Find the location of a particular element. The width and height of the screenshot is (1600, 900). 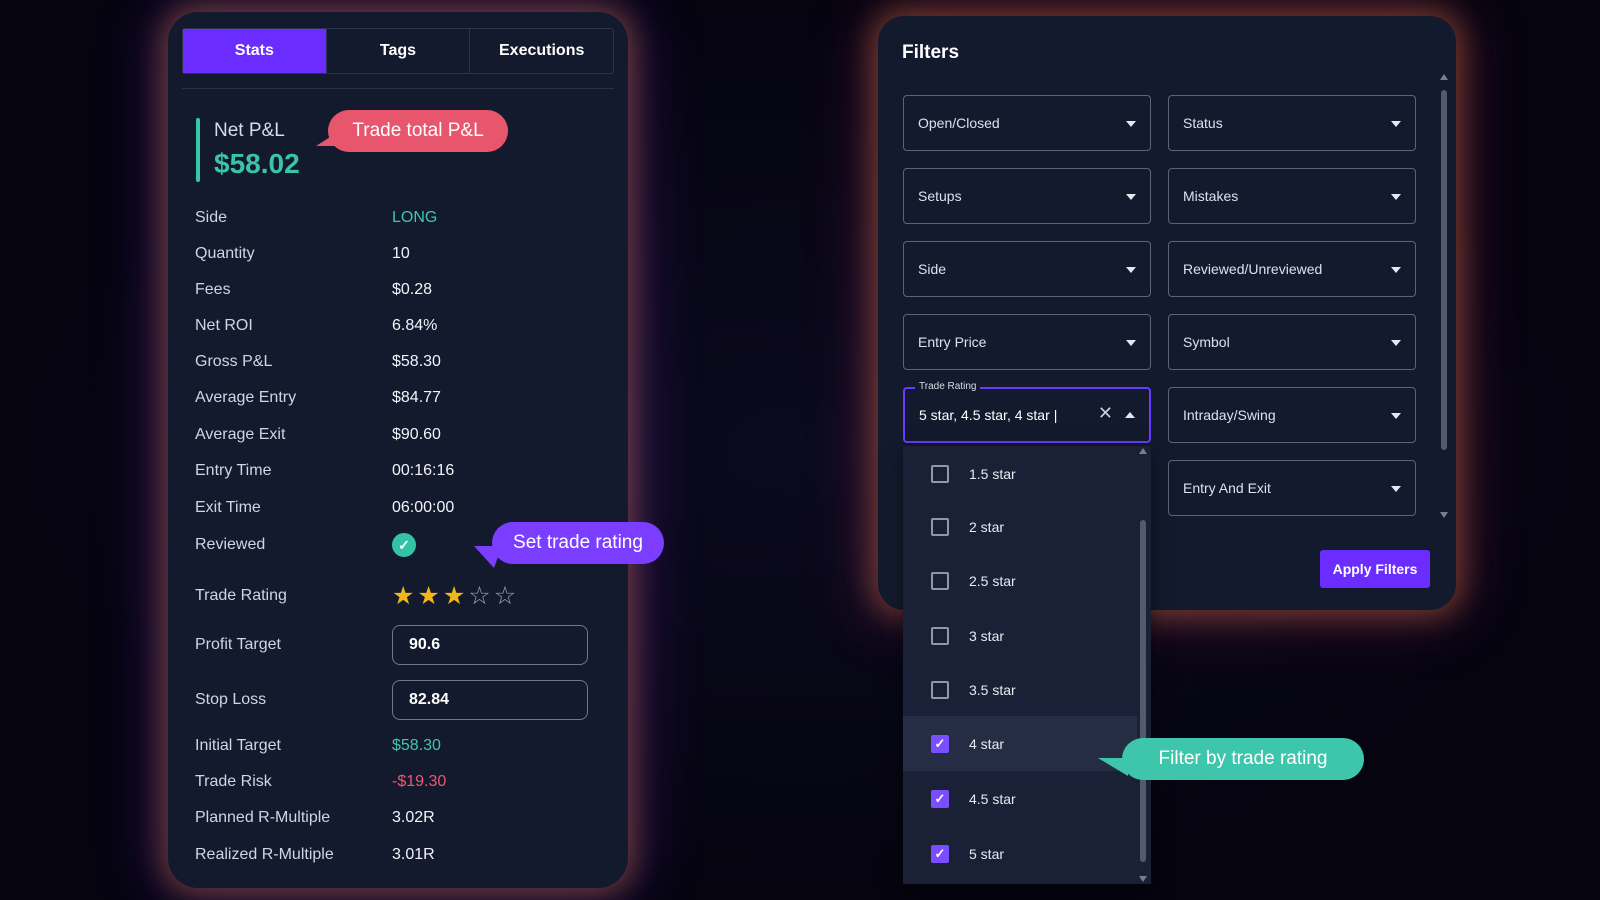

stat-label: Realized R-Multiple is located at coordinates (264, 854).